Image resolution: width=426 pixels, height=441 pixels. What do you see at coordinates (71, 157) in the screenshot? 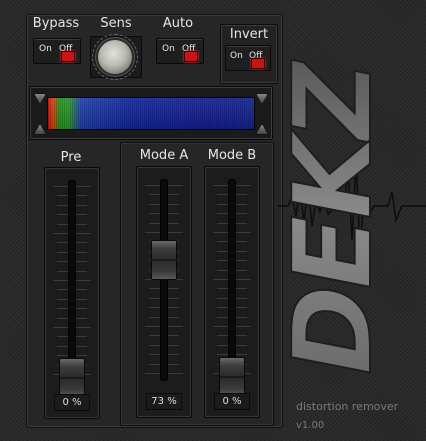
I see `pre-label: Pre` at bounding box center [71, 157].